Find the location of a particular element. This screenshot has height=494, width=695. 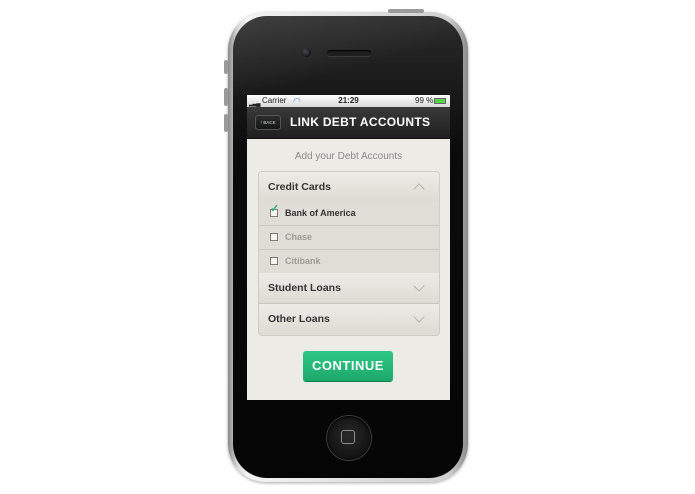

account-row-citibank: Citibank is located at coordinates (349, 262).